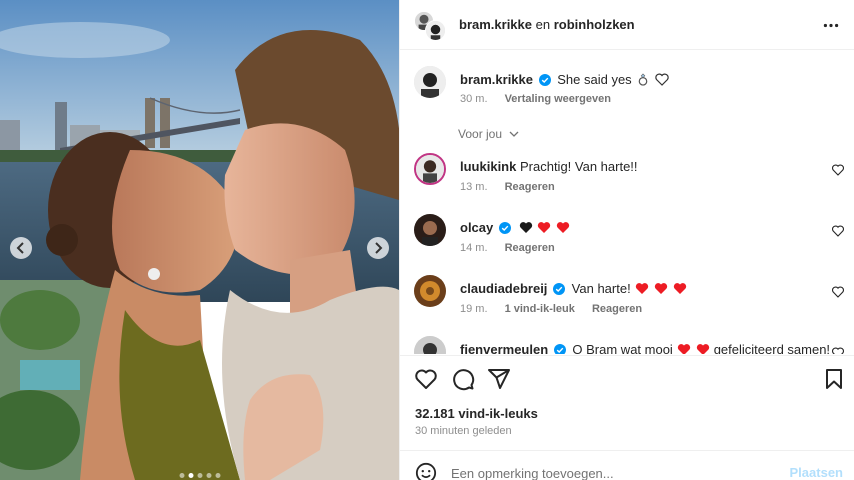 The height and width of the screenshot is (480, 854). I want to click on comment-text-continued: gefeliciteerd samen!, so click(772, 348).